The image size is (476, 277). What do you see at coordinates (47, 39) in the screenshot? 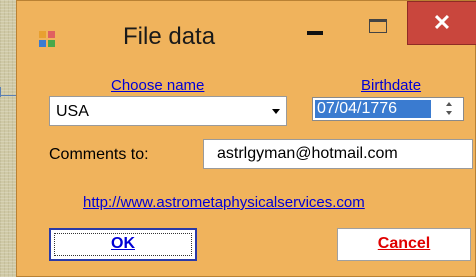
I see `form-app-icon` at bounding box center [47, 39].